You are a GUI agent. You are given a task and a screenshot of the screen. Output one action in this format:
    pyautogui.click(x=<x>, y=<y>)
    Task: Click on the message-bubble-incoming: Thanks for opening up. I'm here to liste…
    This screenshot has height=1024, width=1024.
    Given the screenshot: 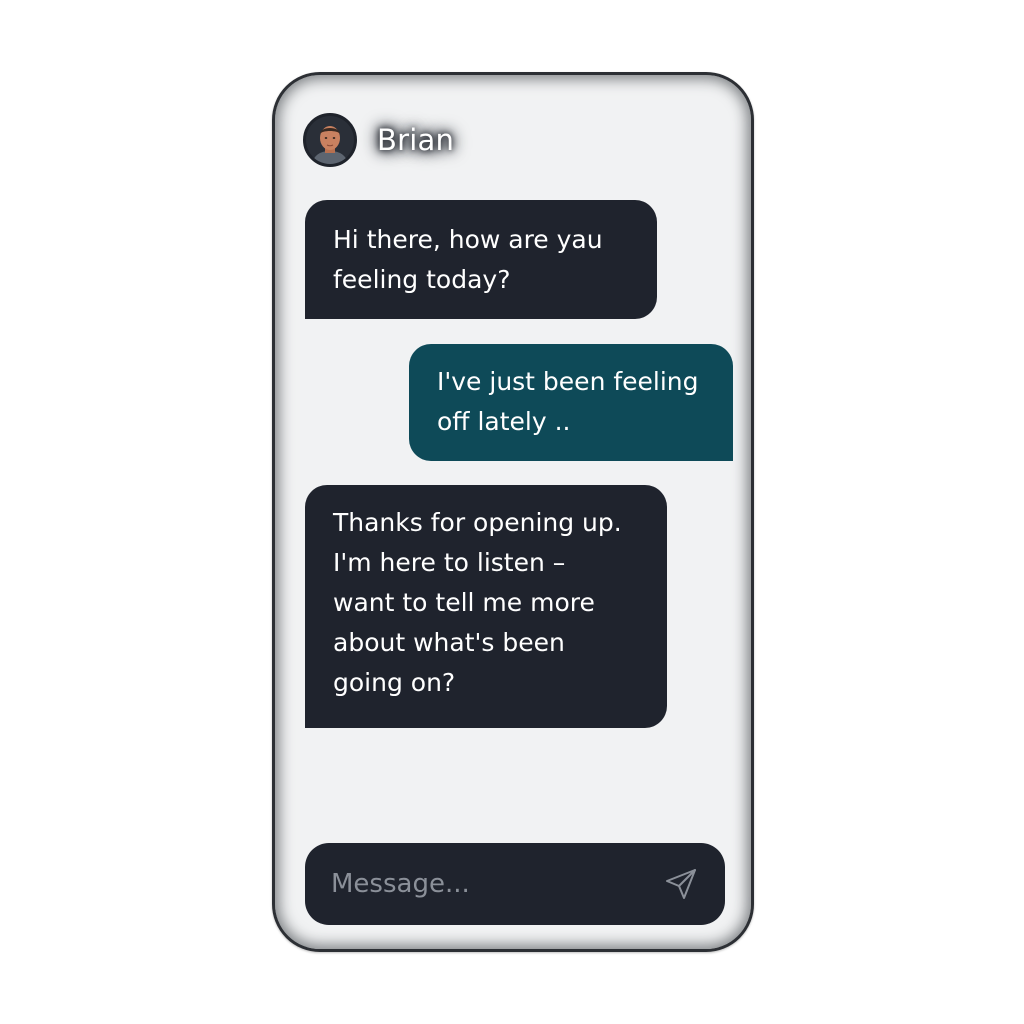 What is the action you would take?
    pyautogui.click(x=486, y=606)
    